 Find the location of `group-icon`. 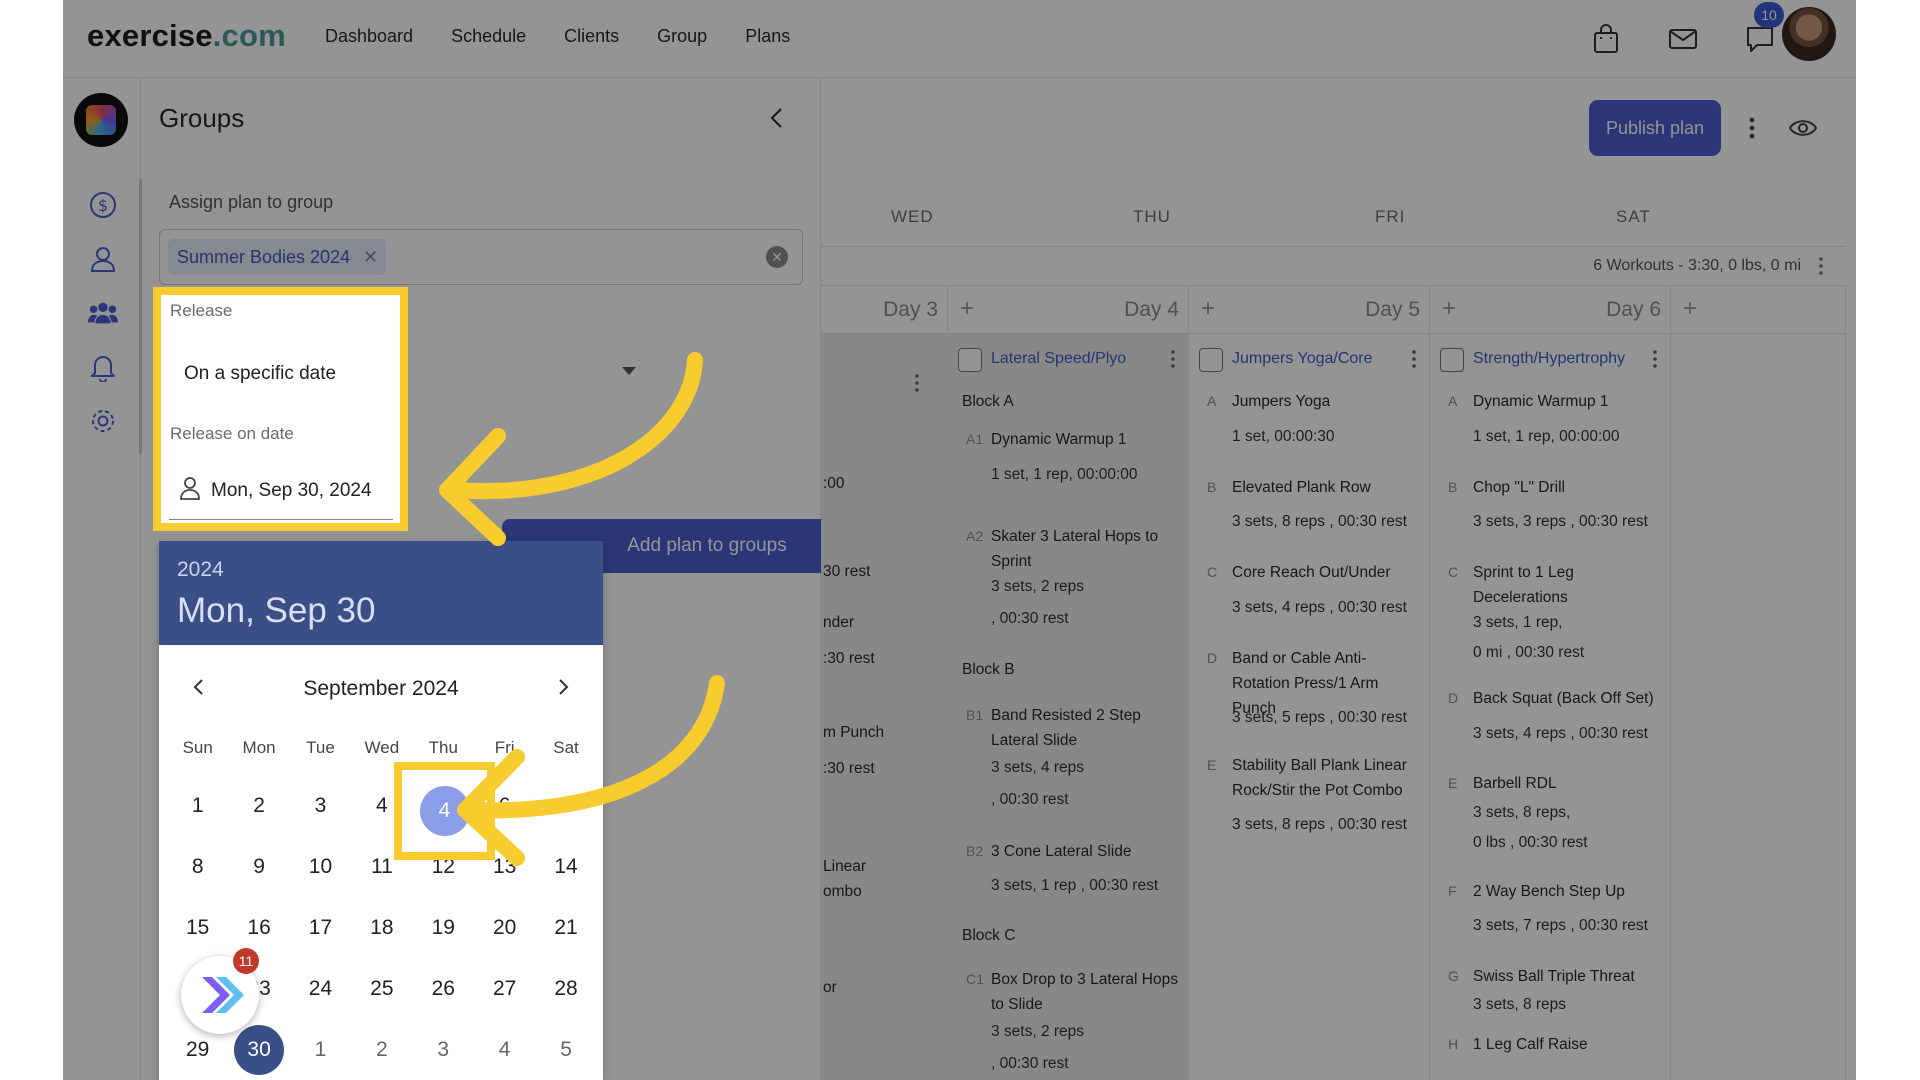

group-icon is located at coordinates (103, 313).